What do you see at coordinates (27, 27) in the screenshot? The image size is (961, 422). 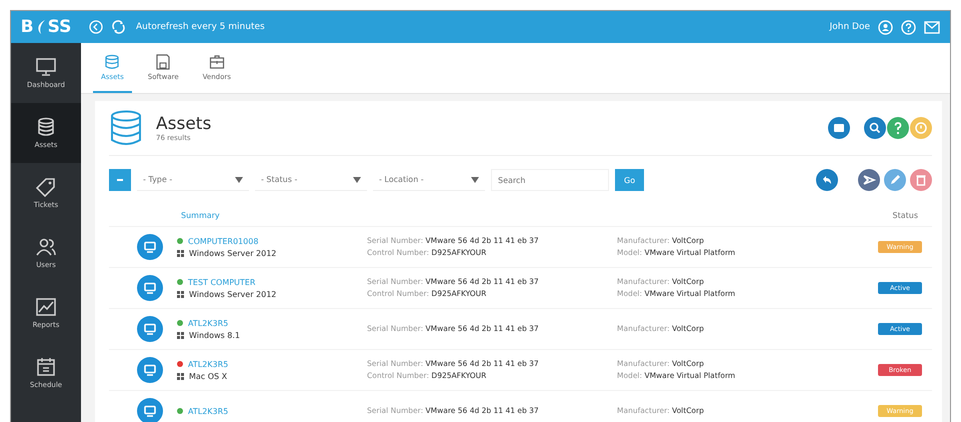 I see `logo-text: B` at bounding box center [27, 27].